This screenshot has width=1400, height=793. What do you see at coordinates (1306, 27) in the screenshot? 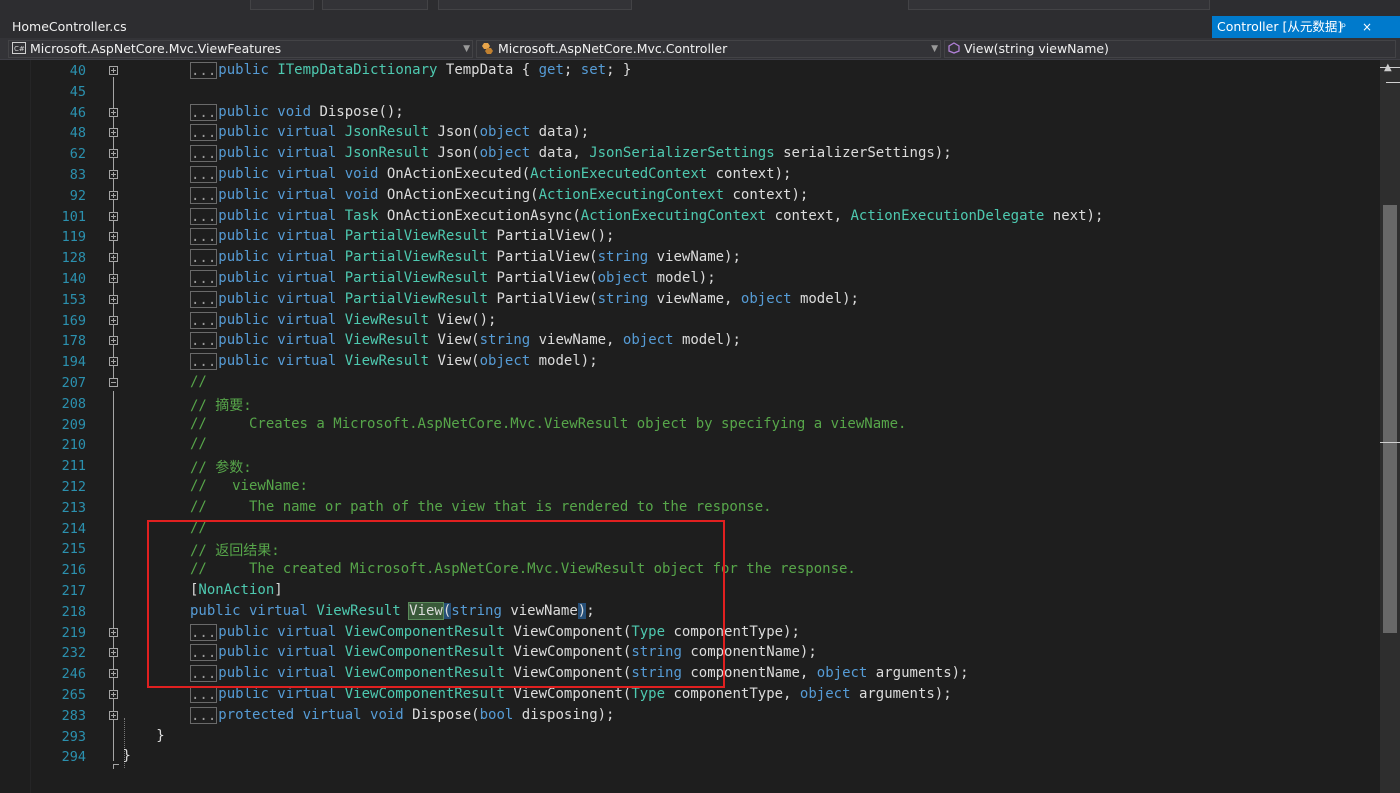
I see `tab-controller-metadata: Controller [从元数据] ᵖ ×` at bounding box center [1306, 27].